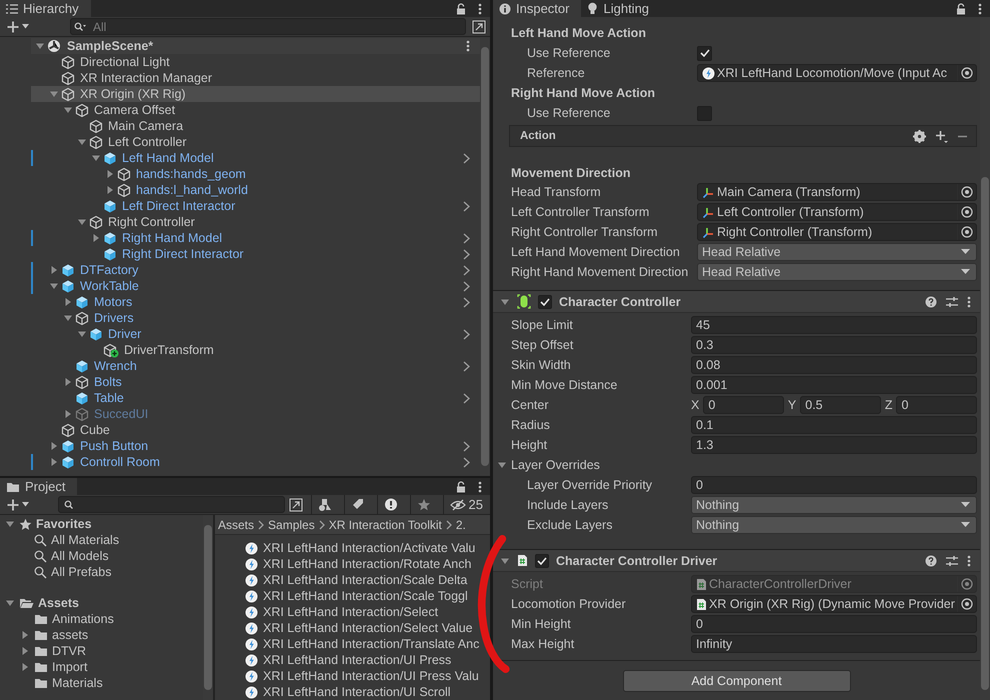 This screenshot has width=990, height=700. What do you see at coordinates (255, 366) in the screenshot?
I see `hierarchy-row: Wrench` at bounding box center [255, 366].